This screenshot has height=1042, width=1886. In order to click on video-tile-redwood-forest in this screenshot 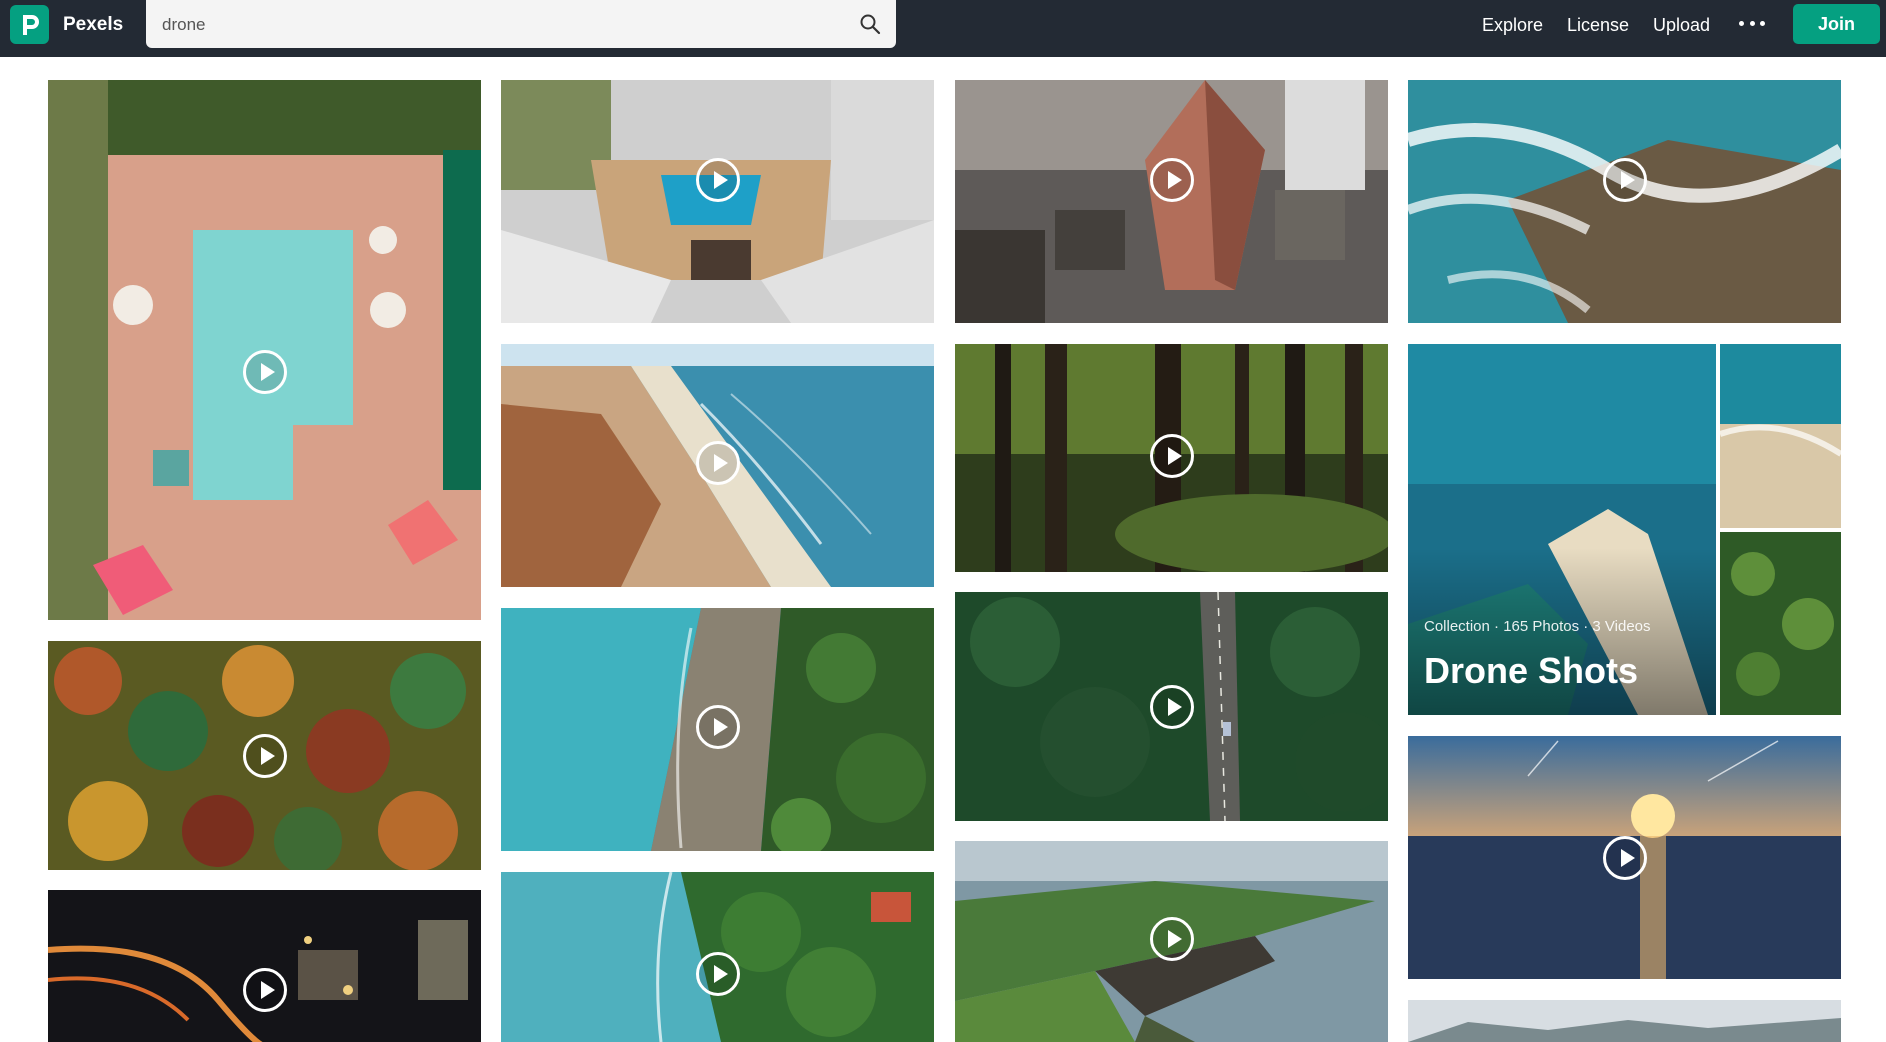, I will do `click(1171, 458)`.